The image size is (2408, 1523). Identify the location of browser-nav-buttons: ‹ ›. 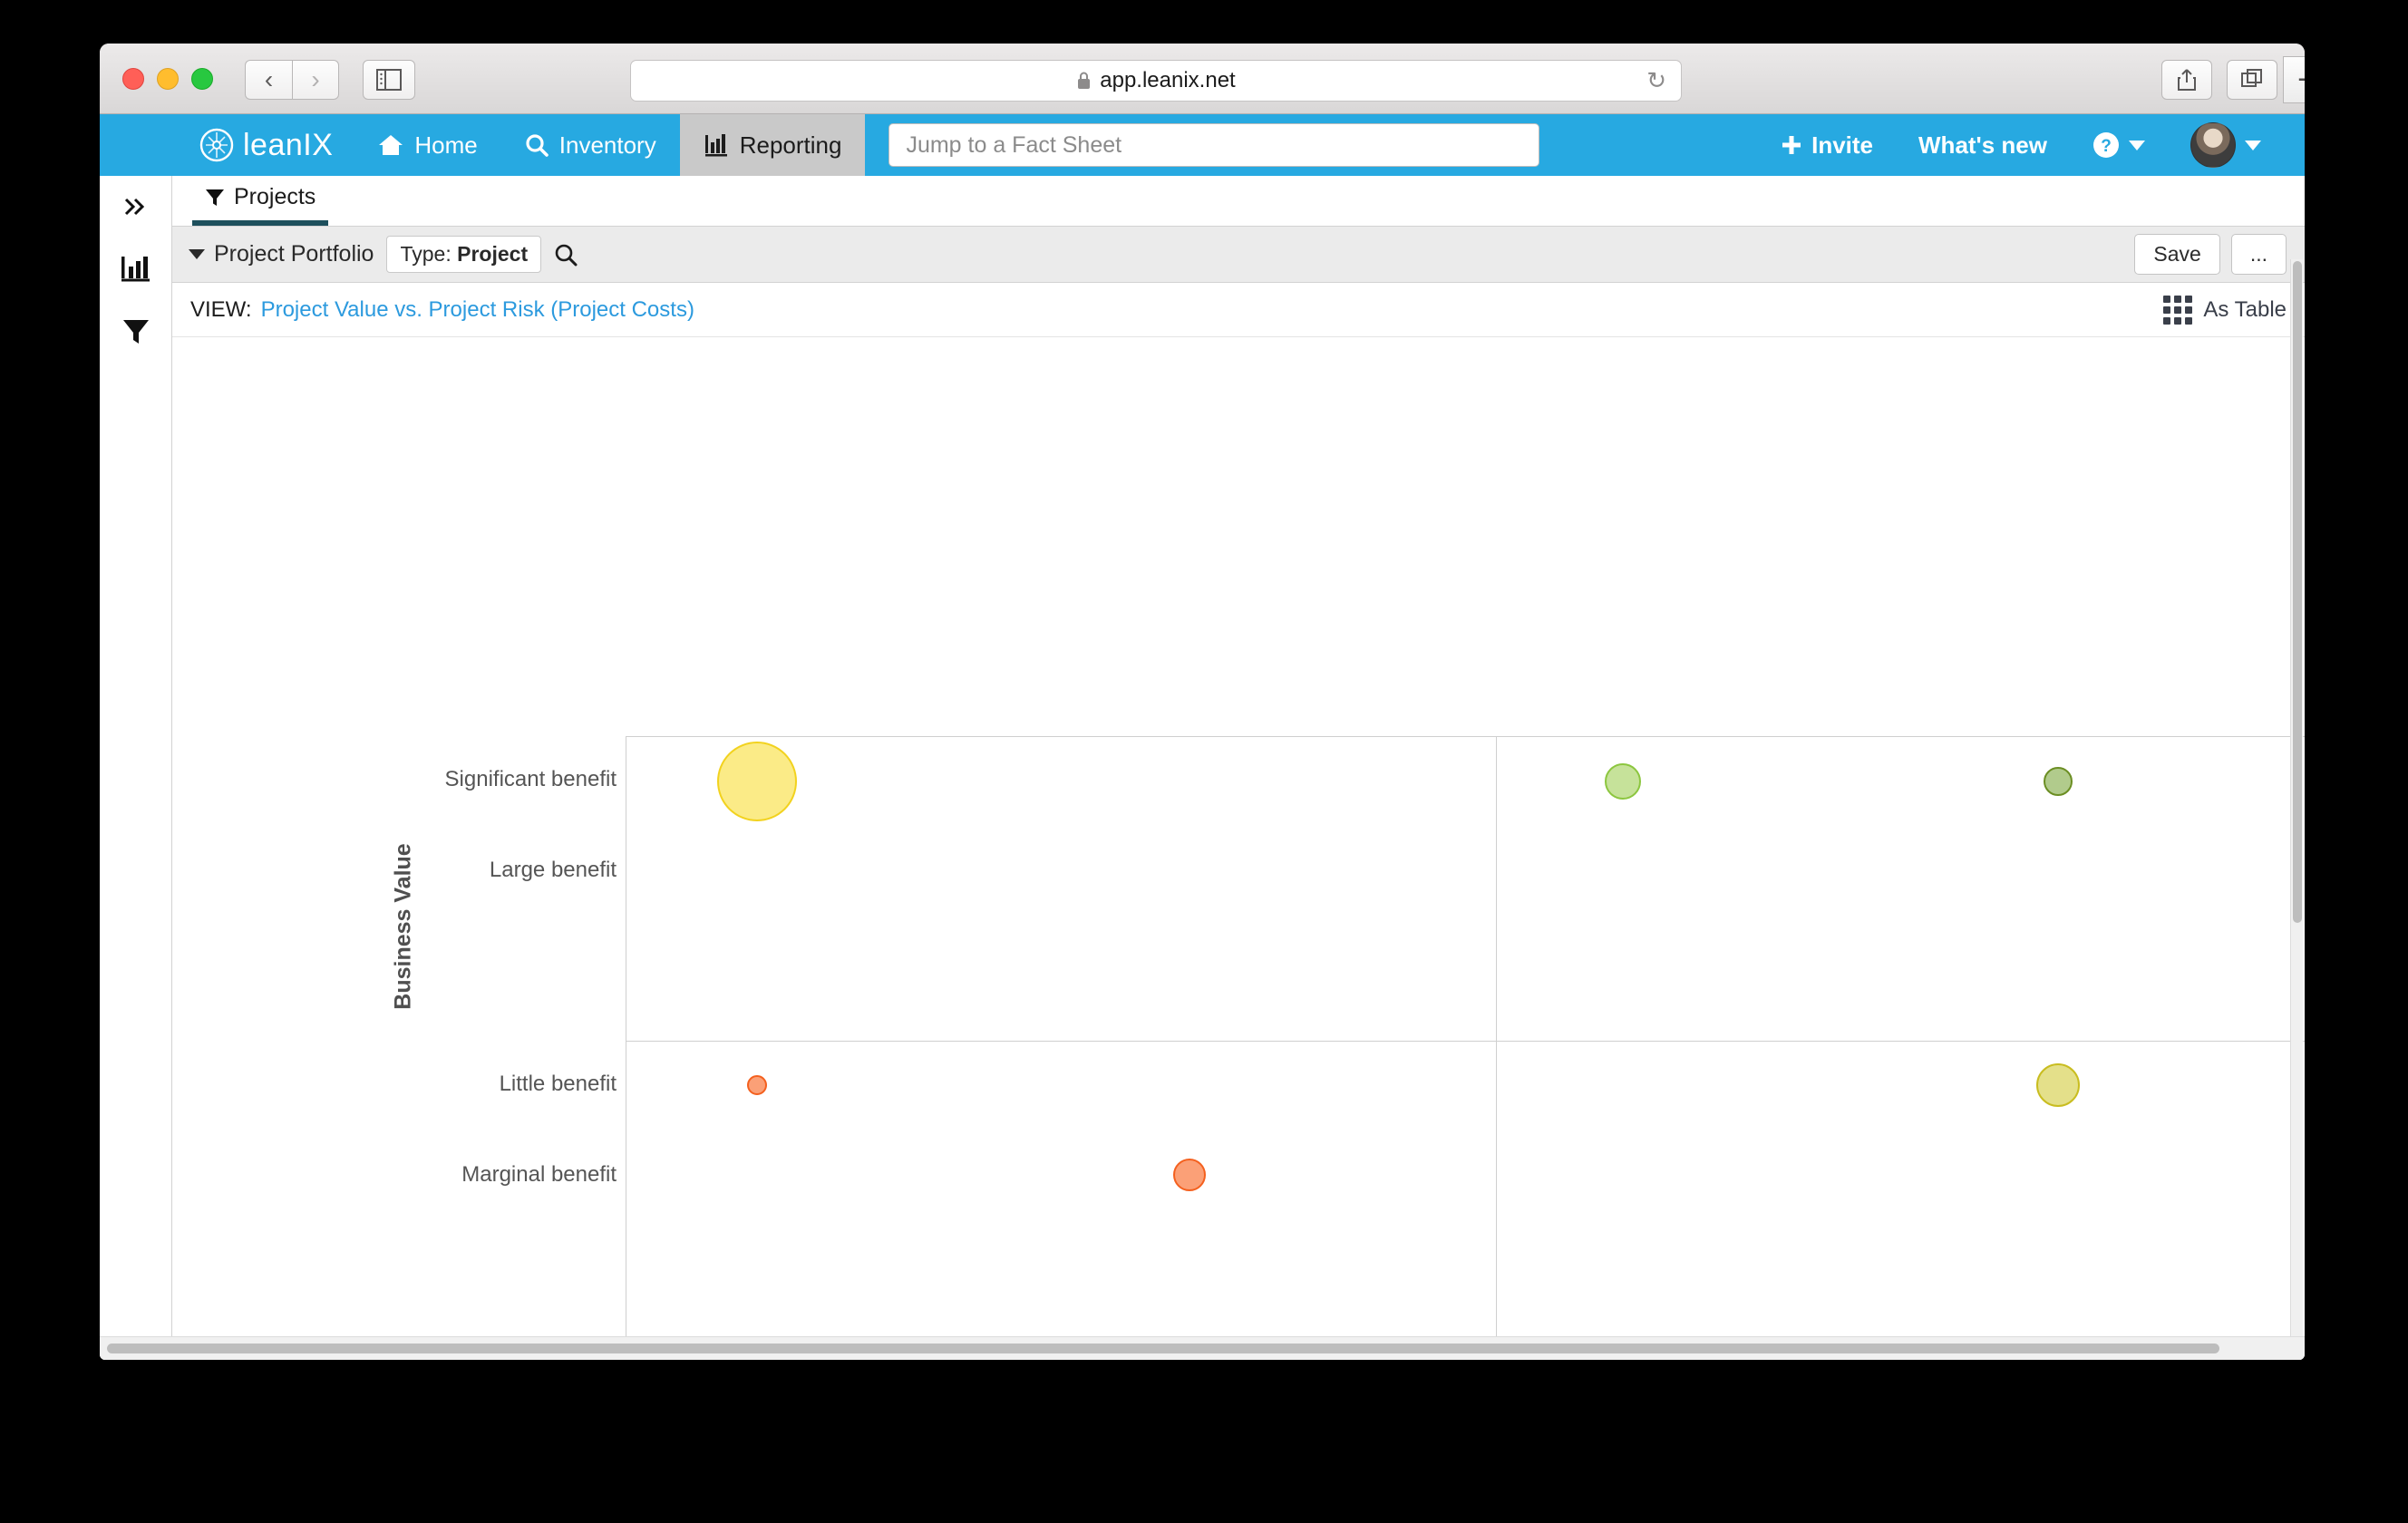
(292, 80).